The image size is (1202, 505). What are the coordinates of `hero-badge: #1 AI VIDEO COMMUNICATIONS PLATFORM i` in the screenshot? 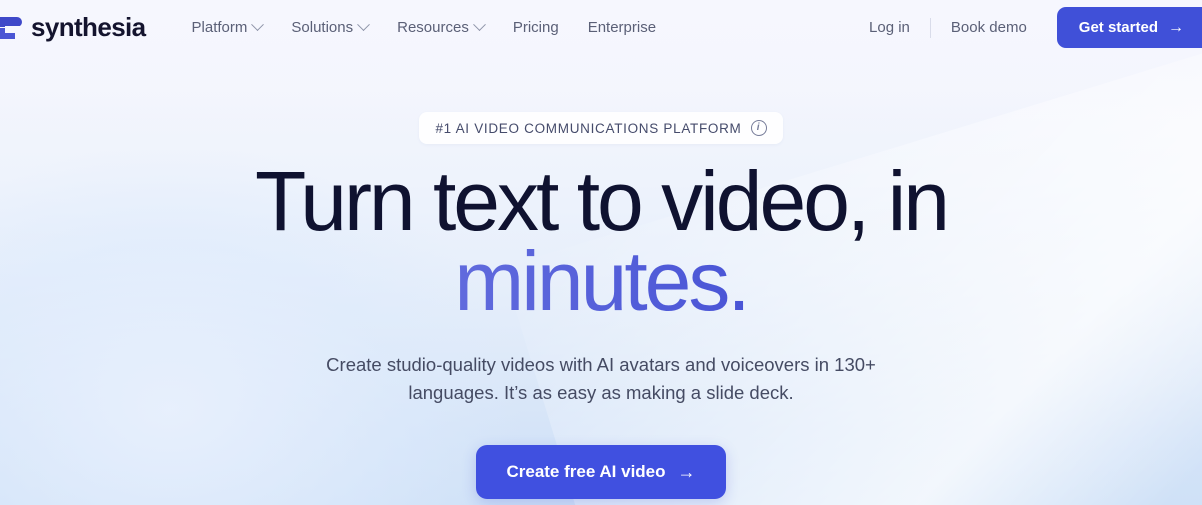 It's located at (601, 128).